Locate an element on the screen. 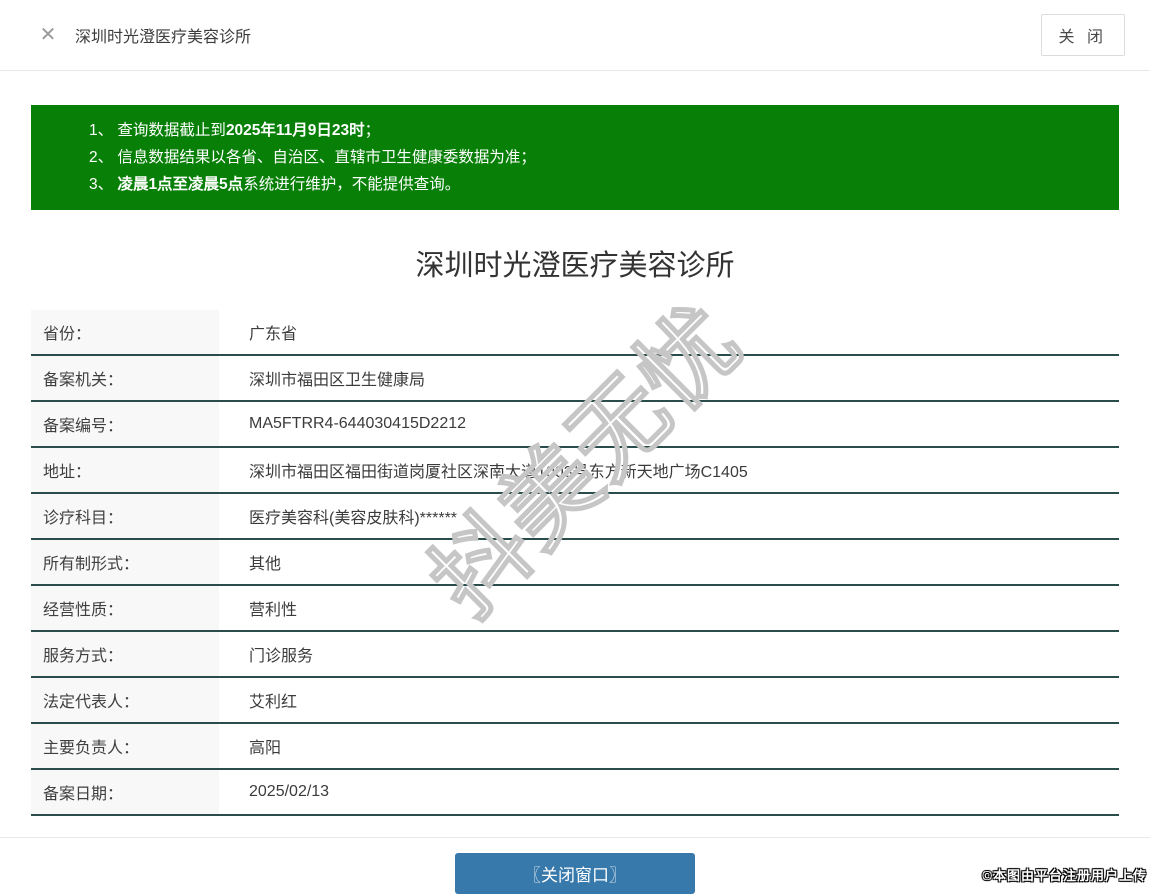 The width and height of the screenshot is (1150, 894). row-label: 备案机关： is located at coordinates (125, 378).